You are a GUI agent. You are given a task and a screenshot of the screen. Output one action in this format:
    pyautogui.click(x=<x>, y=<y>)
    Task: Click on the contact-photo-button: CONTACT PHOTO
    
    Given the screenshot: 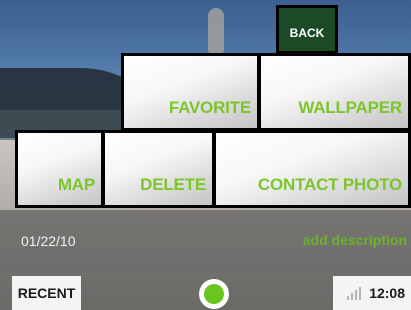 What is the action you would take?
    pyautogui.click(x=312, y=169)
    